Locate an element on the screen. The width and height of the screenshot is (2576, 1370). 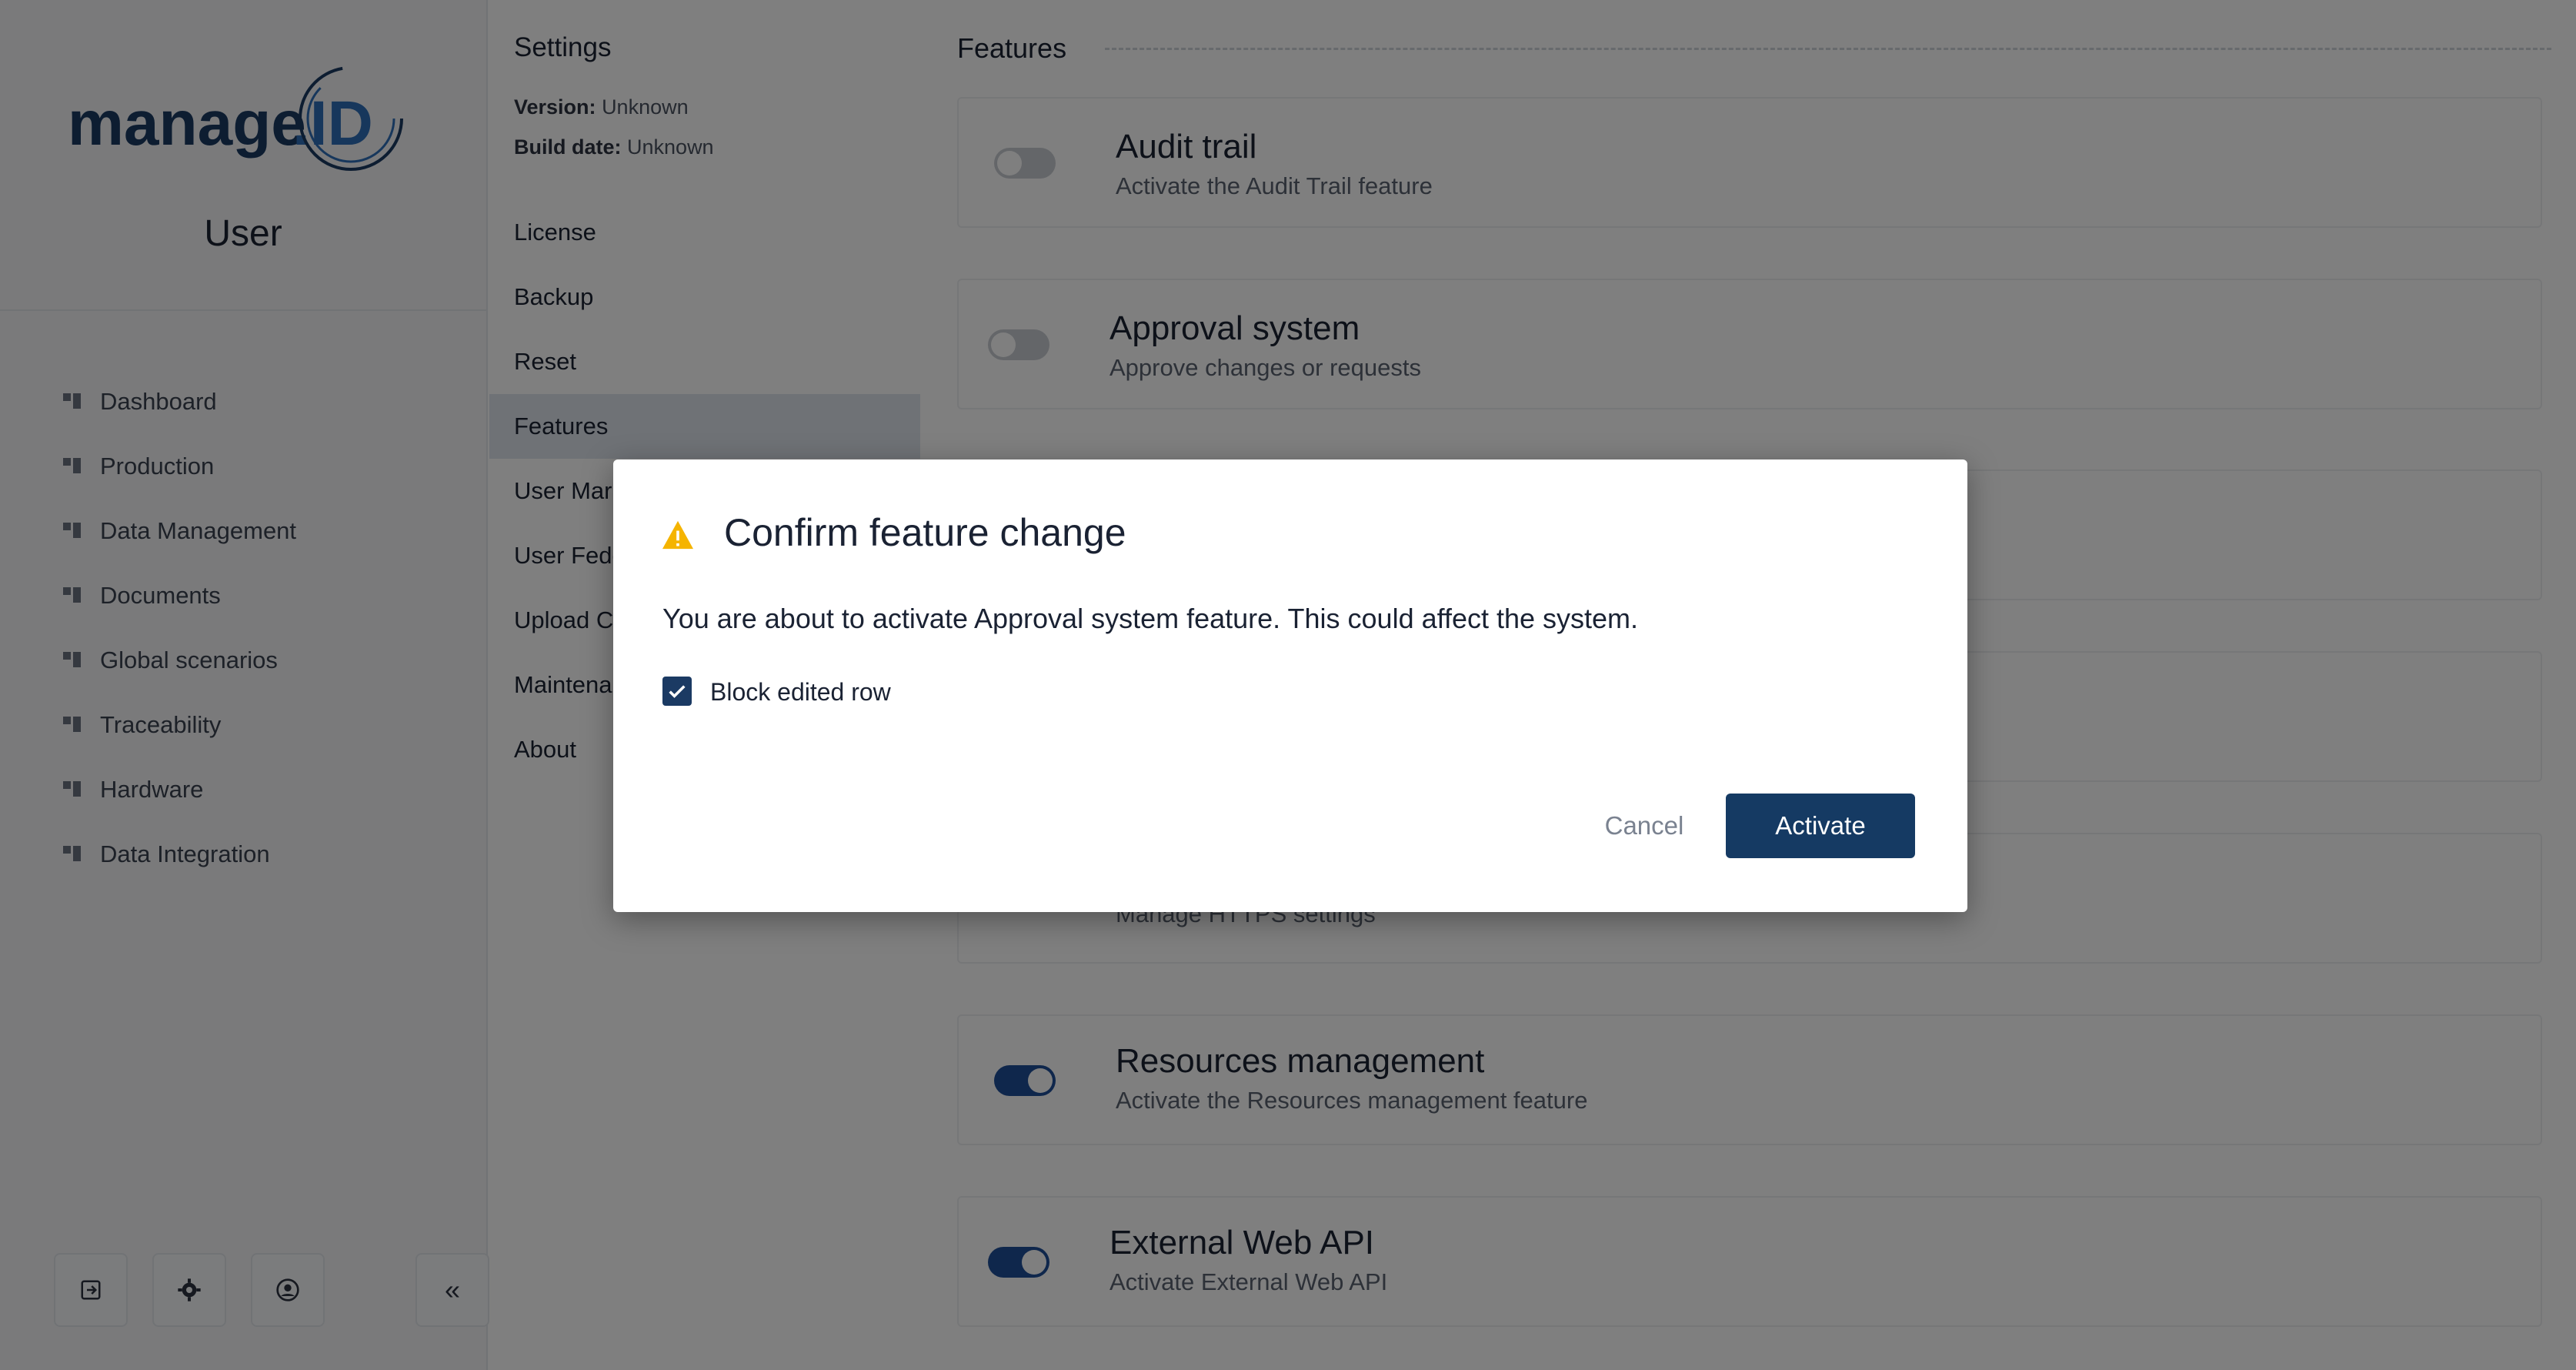
block-edited-row-checkbox is located at coordinates (677, 691).